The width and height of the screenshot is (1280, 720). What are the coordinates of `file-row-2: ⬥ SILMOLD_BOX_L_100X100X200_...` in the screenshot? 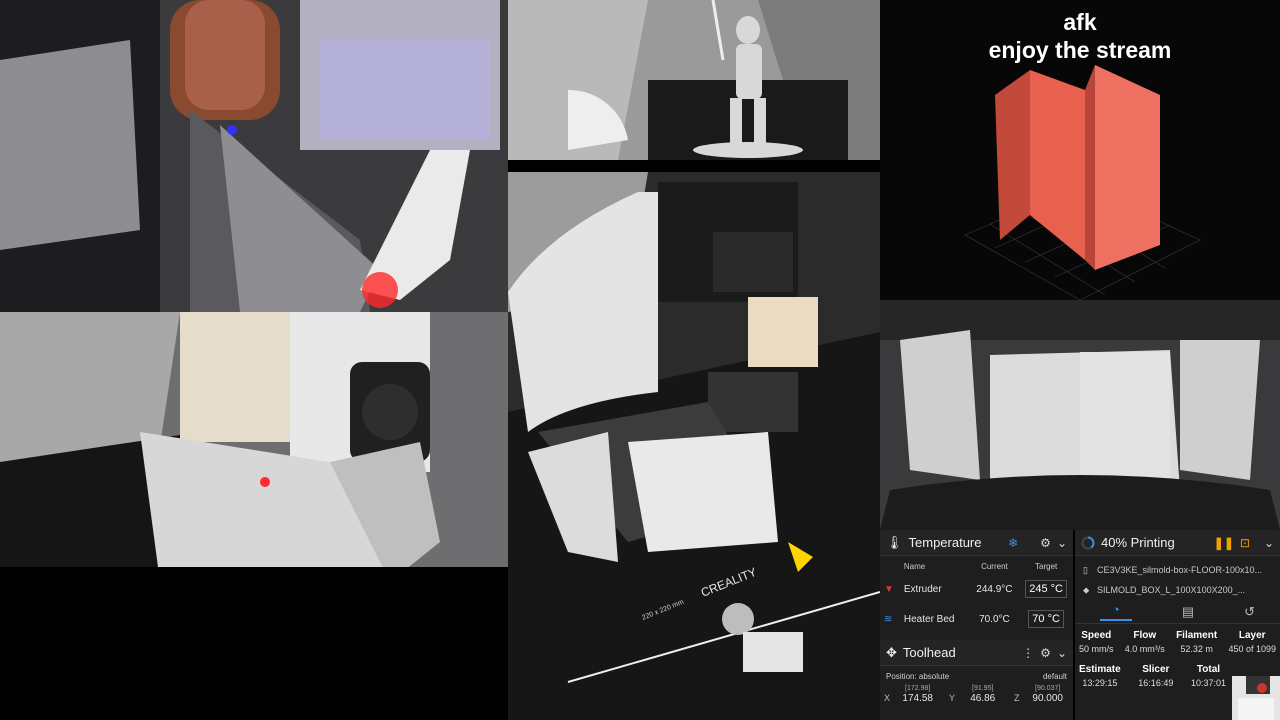 It's located at (1177, 590).